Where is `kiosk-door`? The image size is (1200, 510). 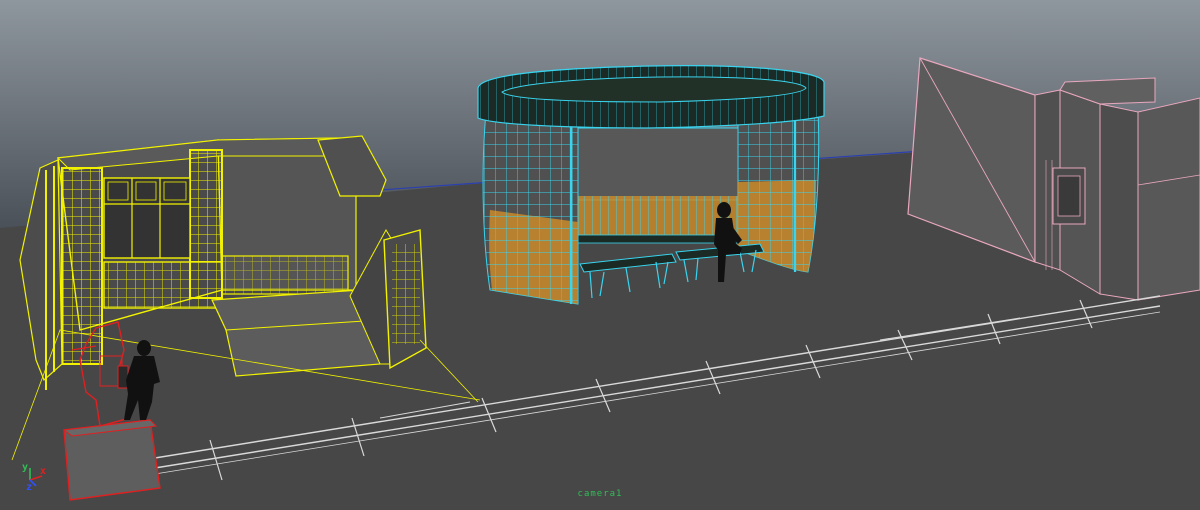 kiosk-door is located at coordinates (405, 299).